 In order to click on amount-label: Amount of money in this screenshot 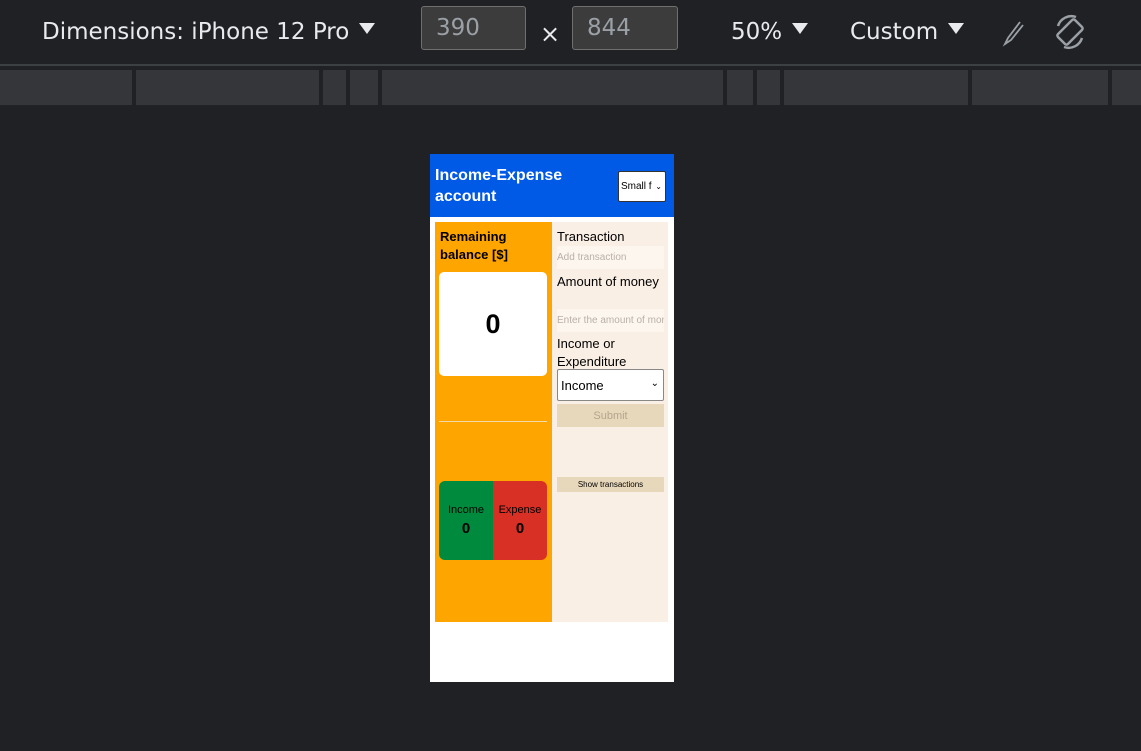, I will do `click(608, 281)`.